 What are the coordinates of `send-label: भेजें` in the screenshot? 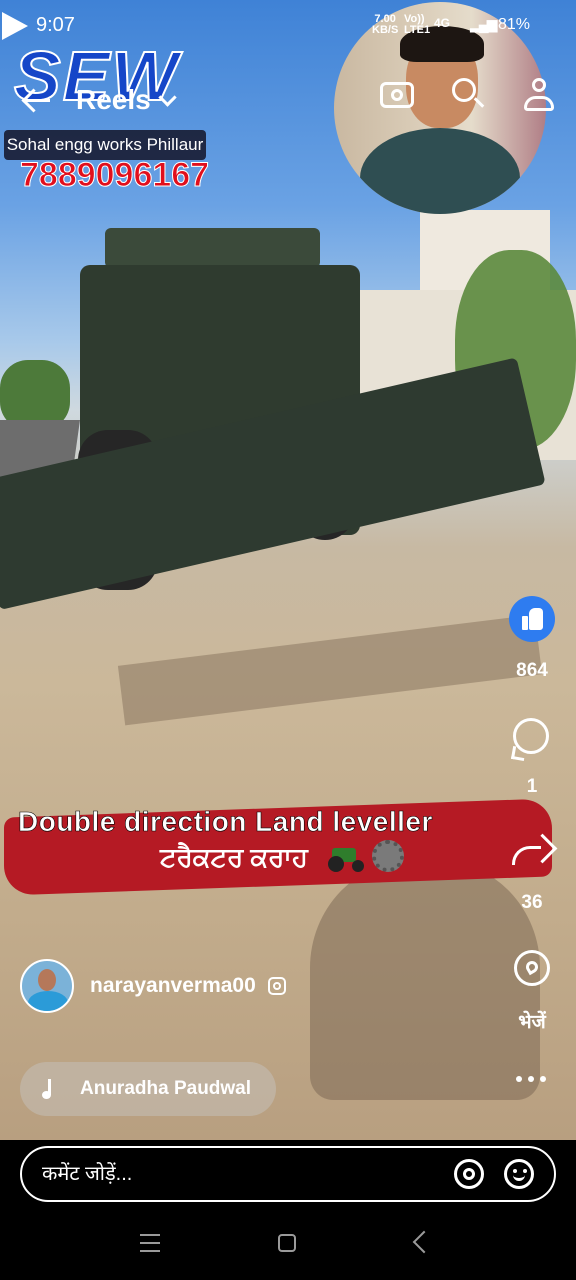 It's located at (532, 1022).